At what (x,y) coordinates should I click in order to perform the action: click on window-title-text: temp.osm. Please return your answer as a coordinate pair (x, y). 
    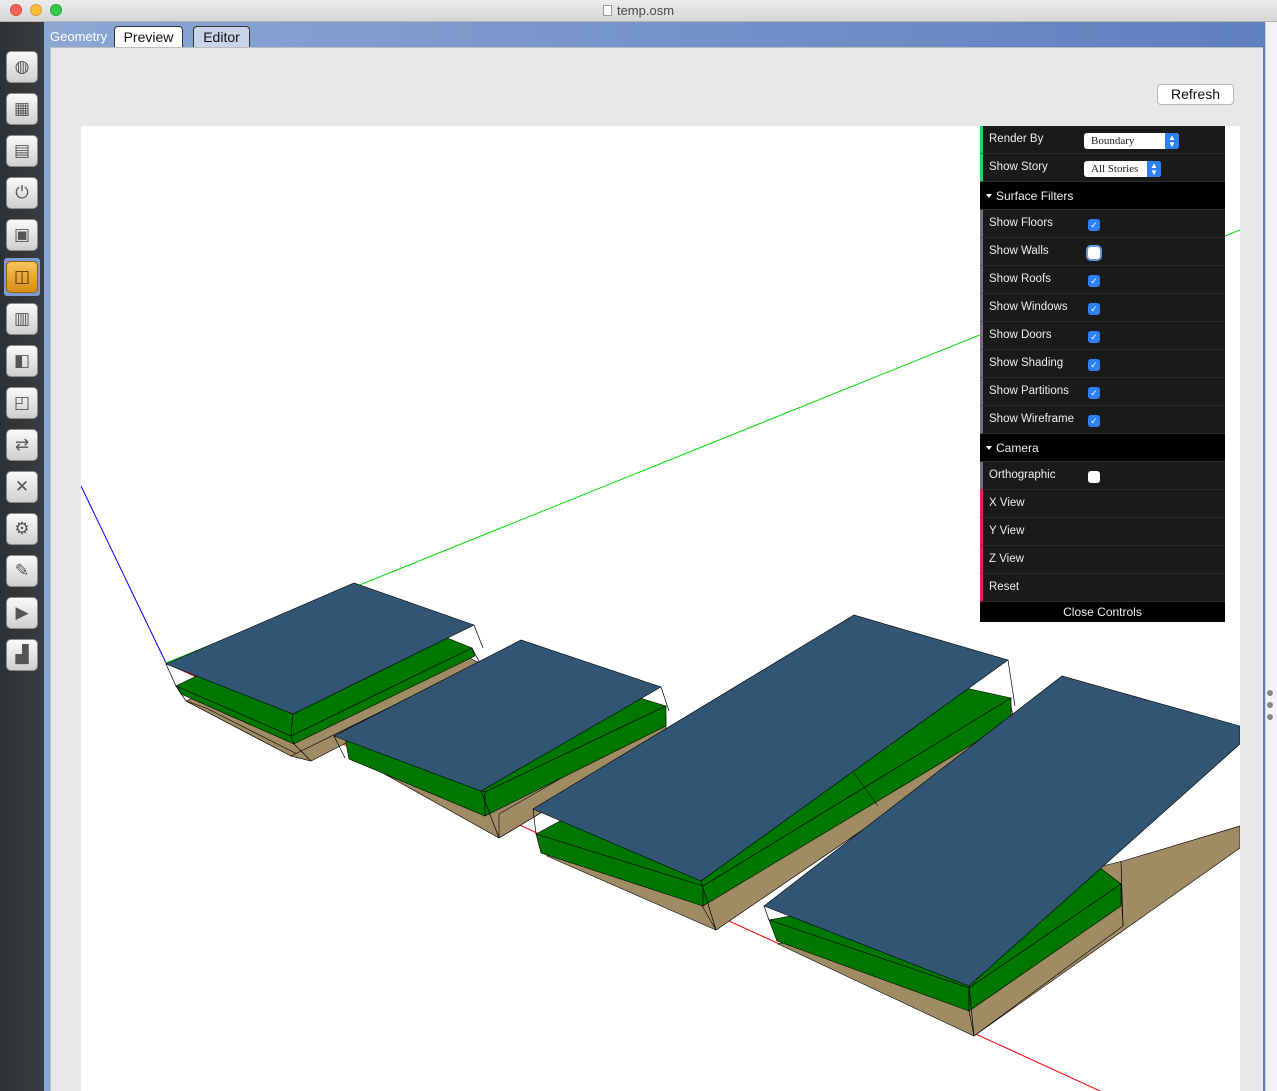
    Looking at the image, I should click on (645, 10).